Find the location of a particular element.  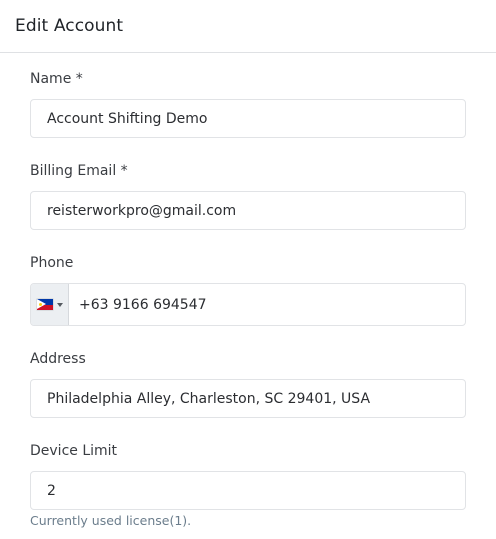

phone-field is located at coordinates (248, 304).